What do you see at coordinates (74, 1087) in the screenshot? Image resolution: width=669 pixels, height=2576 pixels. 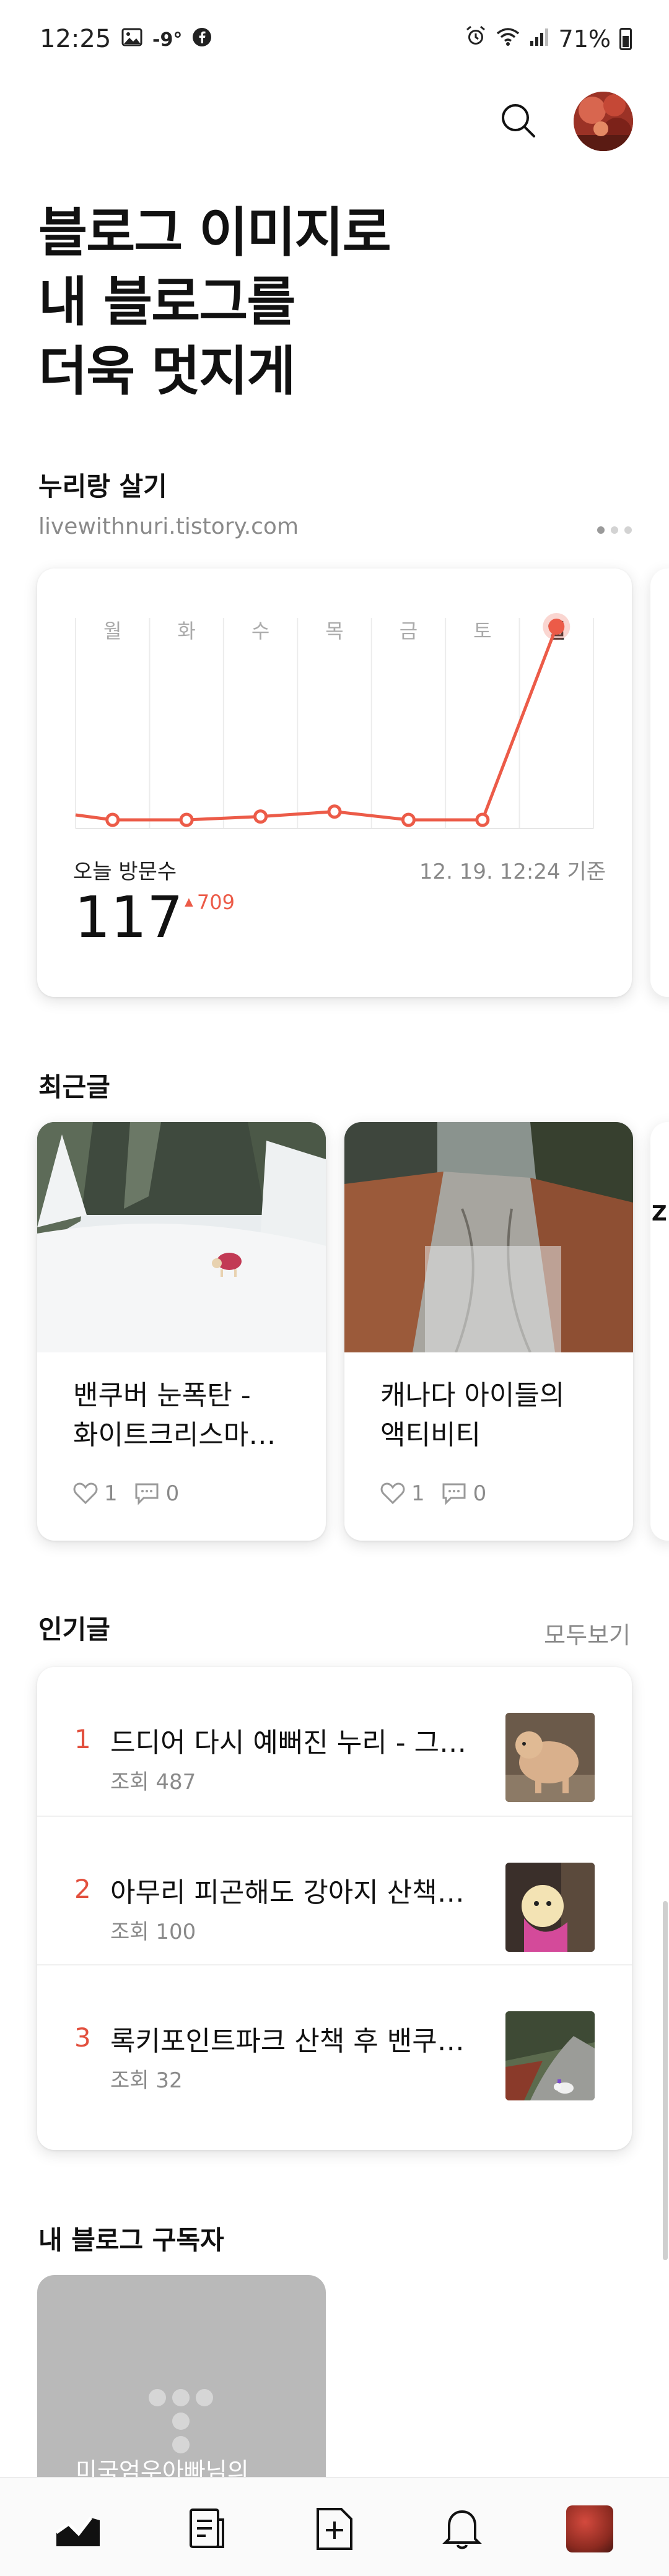 I see `recent-posts-title: 최근글` at bounding box center [74, 1087].